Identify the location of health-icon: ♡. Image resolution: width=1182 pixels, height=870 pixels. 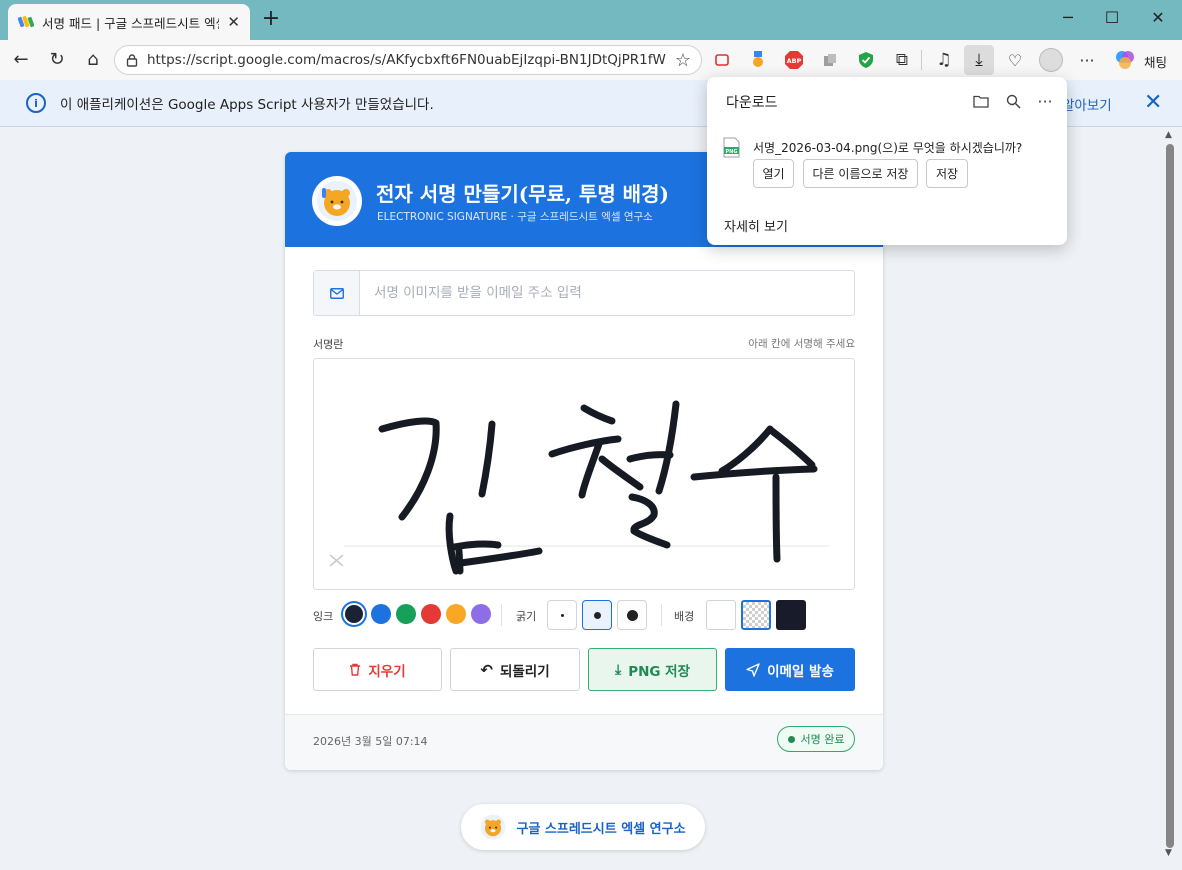
(1015, 60).